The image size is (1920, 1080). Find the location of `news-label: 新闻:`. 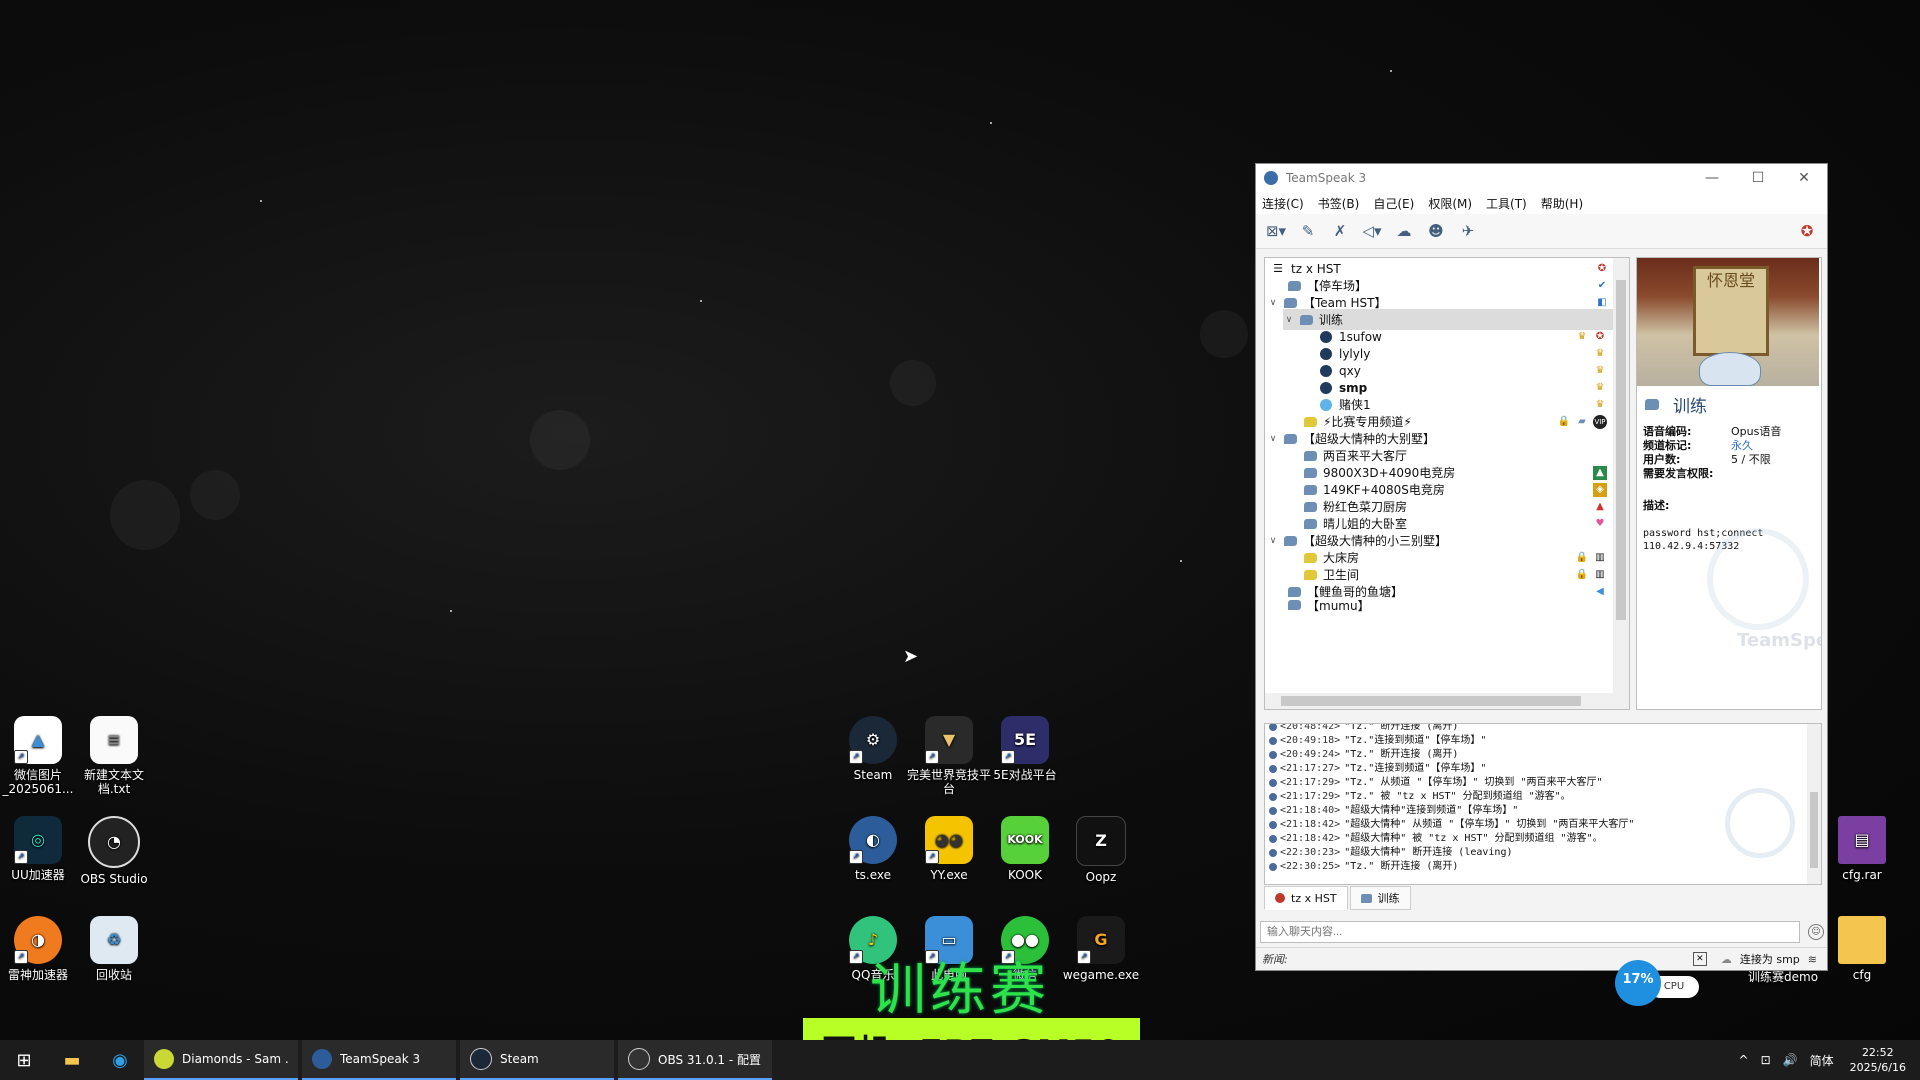

news-label: 新闻: is located at coordinates (1275, 959).